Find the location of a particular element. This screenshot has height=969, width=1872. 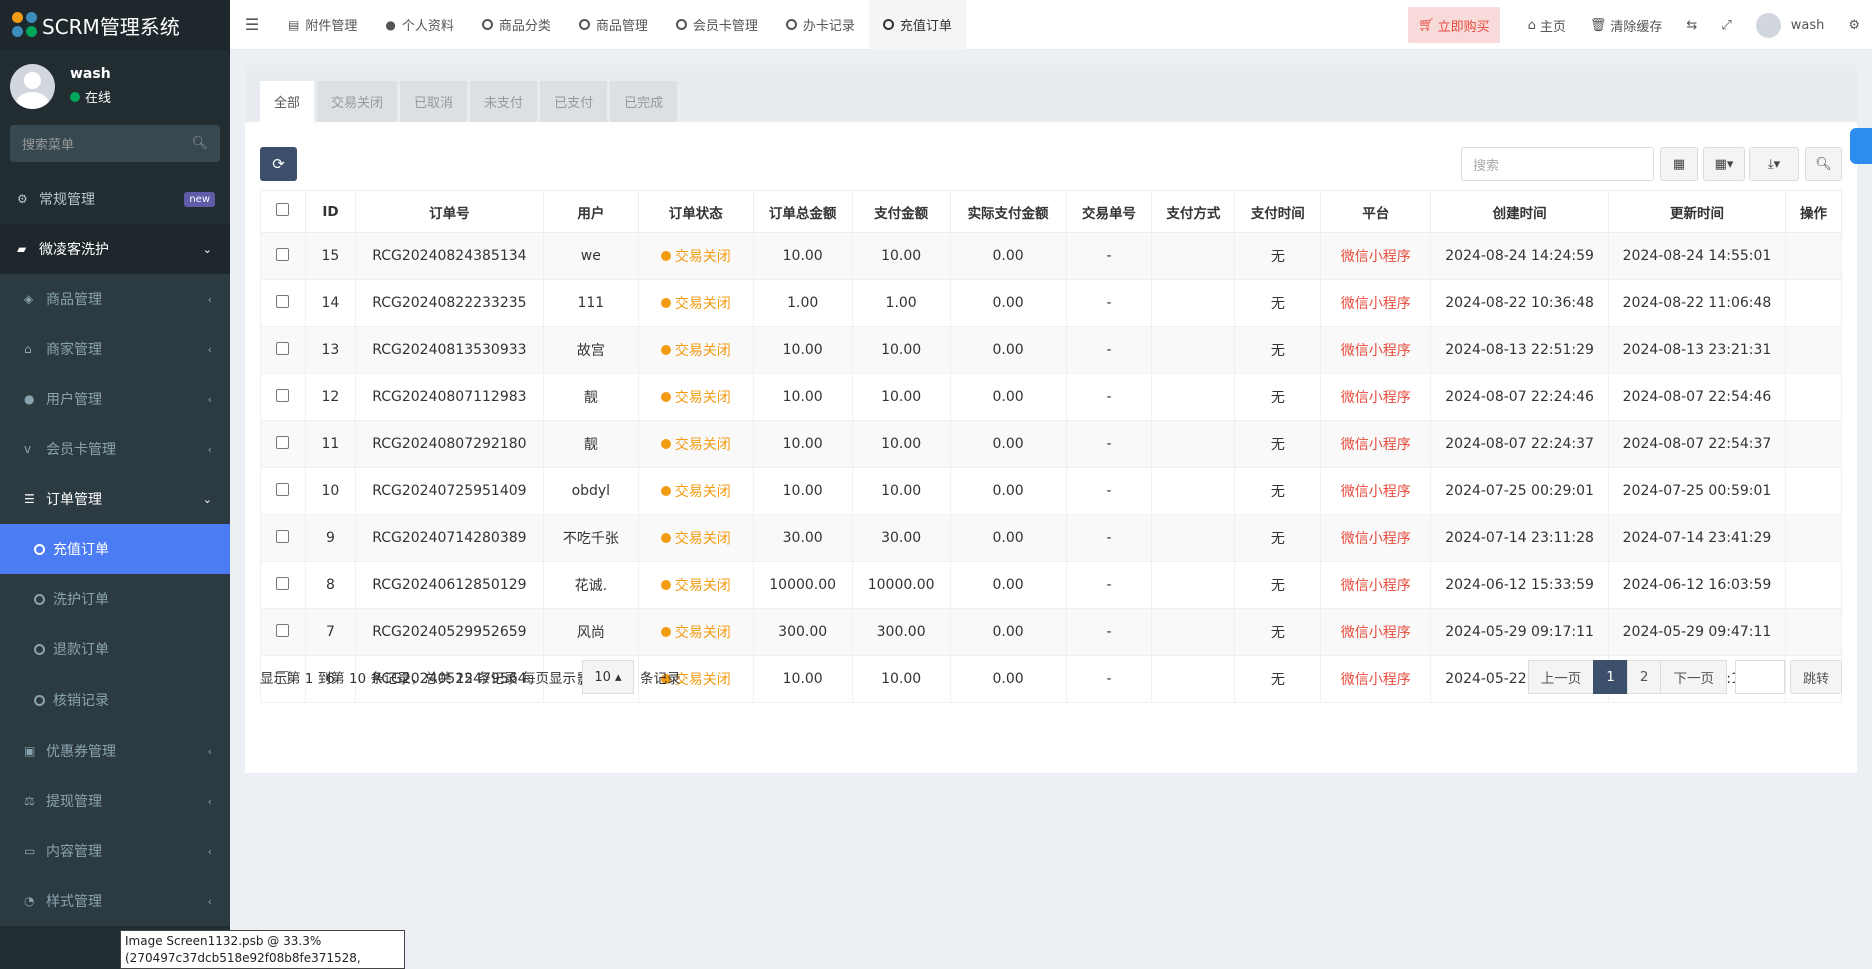

col-header: 交易单号 is located at coordinates (1109, 211).